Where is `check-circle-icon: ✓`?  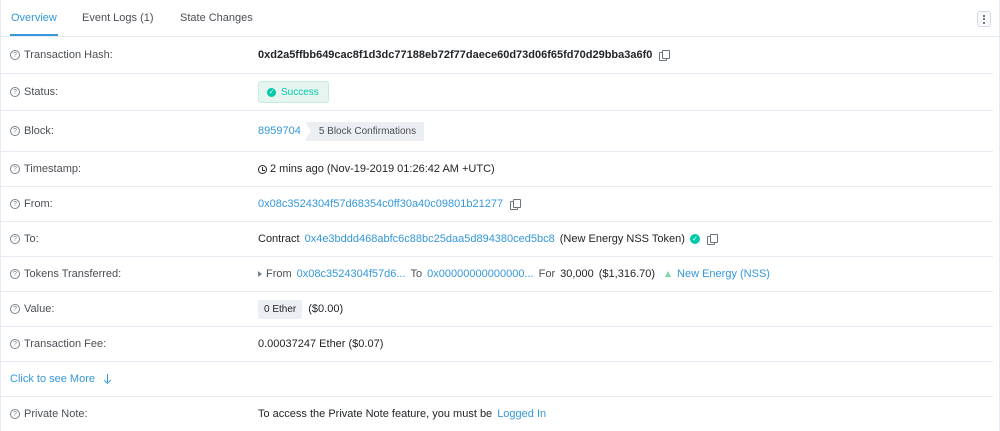
check-circle-icon: ✓ is located at coordinates (271, 92).